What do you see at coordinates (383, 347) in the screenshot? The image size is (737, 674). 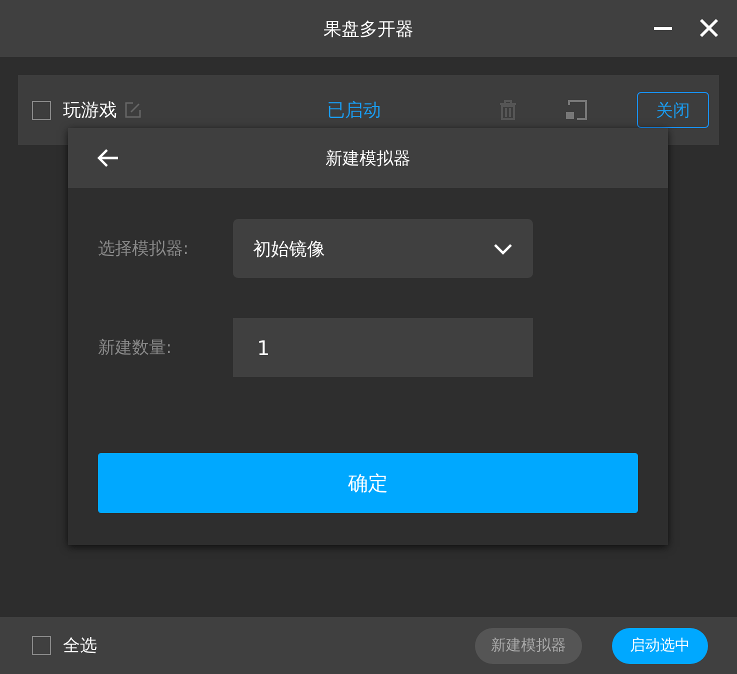 I see `count-input-field: 1` at bounding box center [383, 347].